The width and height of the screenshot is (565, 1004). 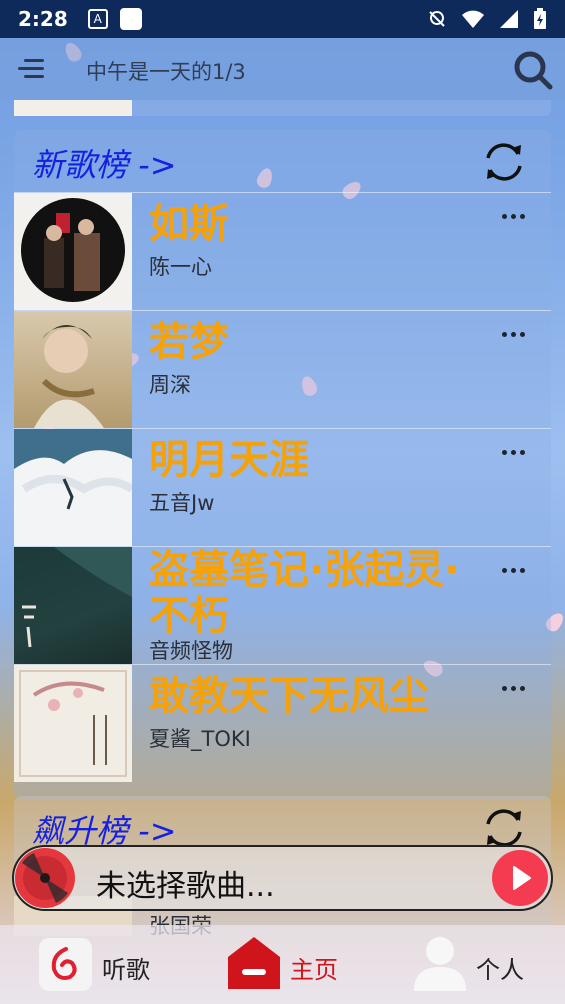 What do you see at coordinates (282, 19) in the screenshot?
I see `status-bar: 2:28 A` at bounding box center [282, 19].